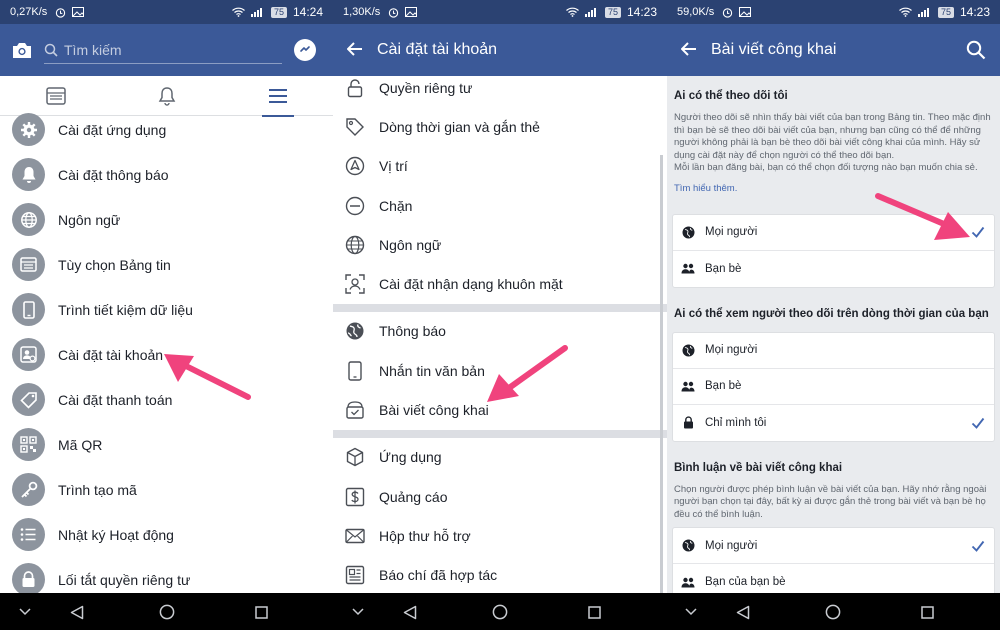 The width and height of the screenshot is (1000, 630). I want to click on wifi-icon, so click(572, 12).